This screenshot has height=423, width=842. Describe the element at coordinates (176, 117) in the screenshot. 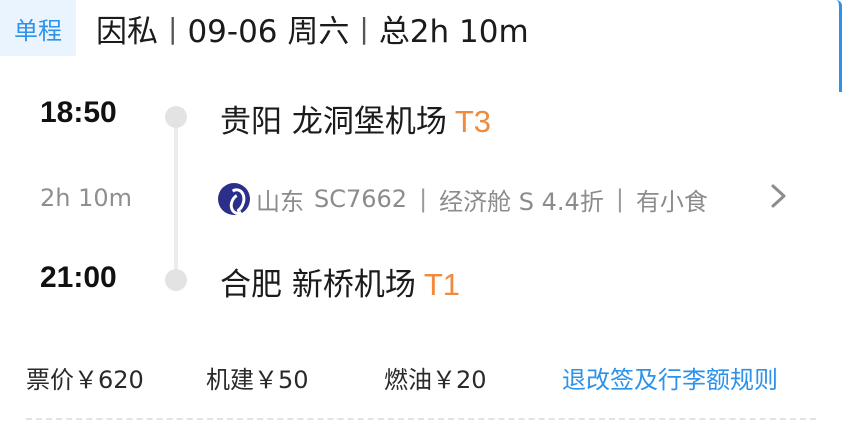

I see `departure-dot-icon` at that location.